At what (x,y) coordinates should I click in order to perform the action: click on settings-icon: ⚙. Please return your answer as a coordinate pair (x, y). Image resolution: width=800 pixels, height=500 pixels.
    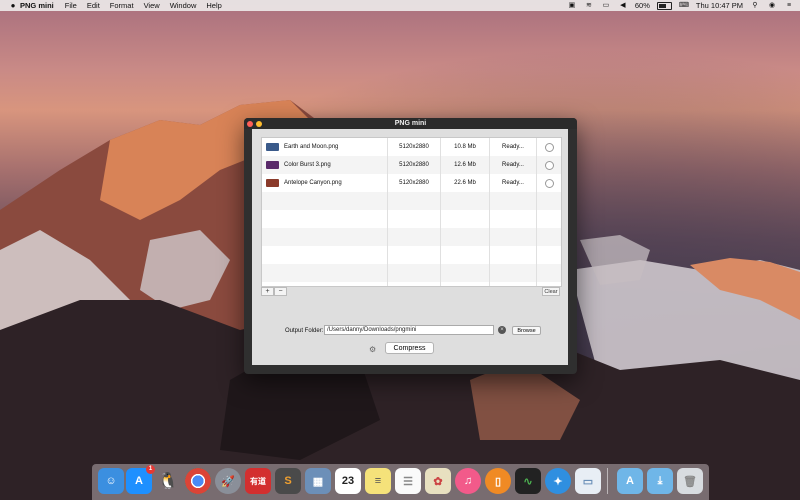
    Looking at the image, I should click on (372, 349).